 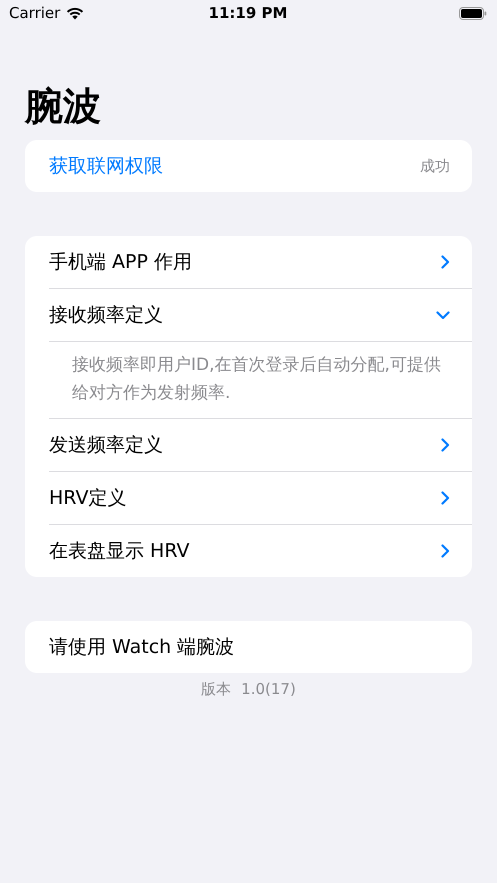 I want to click on description-text: 接收频率即用户ID,在首次登录后自动分配,可提供给对方作为发射频率., so click(x=257, y=379).